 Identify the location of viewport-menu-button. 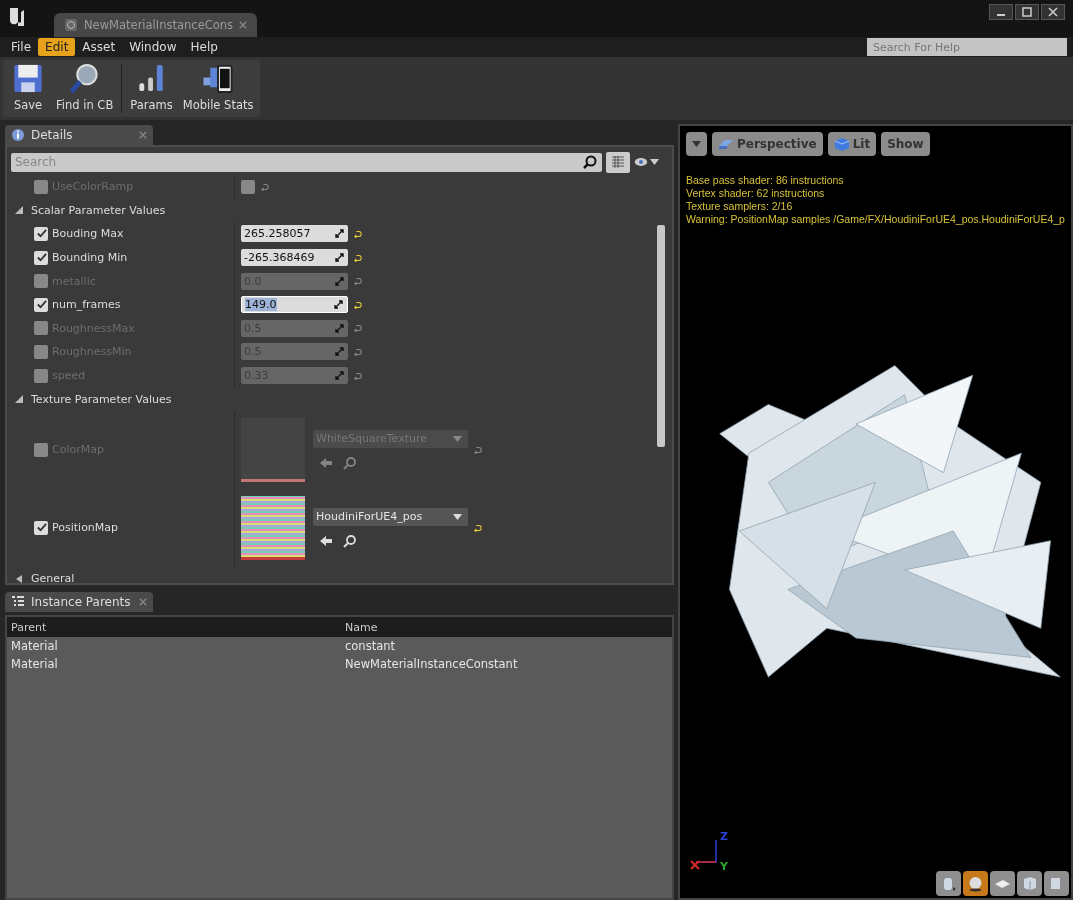
(696, 144).